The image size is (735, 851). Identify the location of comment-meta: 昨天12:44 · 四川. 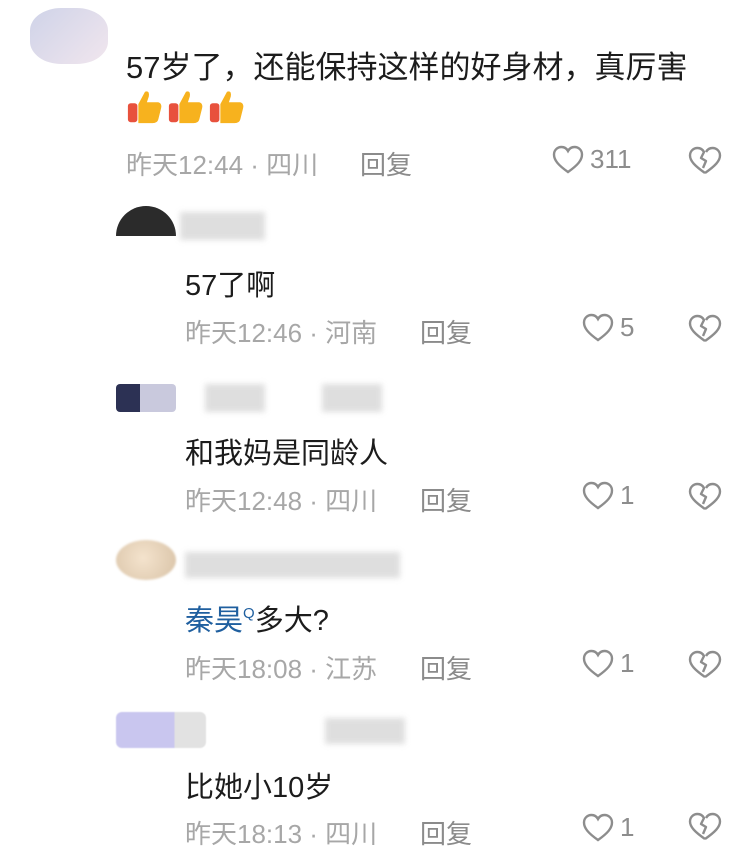
(222, 165).